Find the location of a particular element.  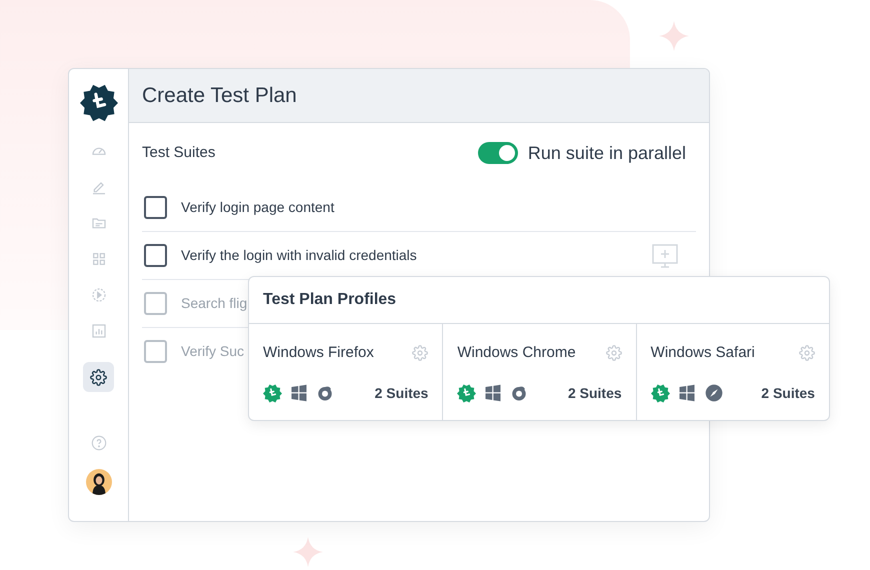

page-title: Create Test Plan is located at coordinates (219, 95).